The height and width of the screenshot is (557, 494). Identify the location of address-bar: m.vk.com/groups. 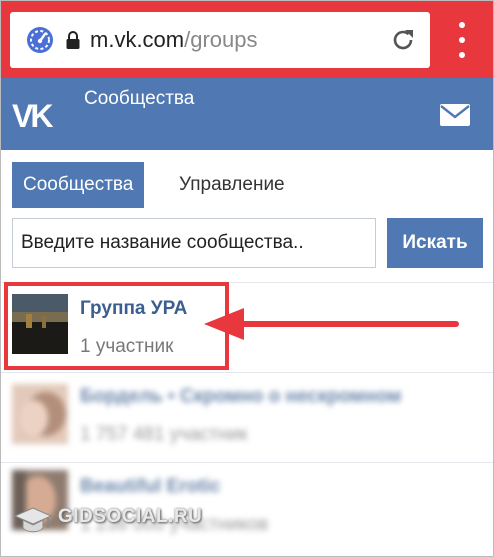
(220, 40).